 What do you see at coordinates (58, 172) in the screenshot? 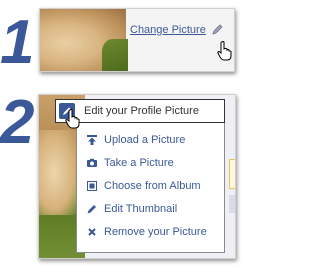
I see `profile-photo-highlight` at bounding box center [58, 172].